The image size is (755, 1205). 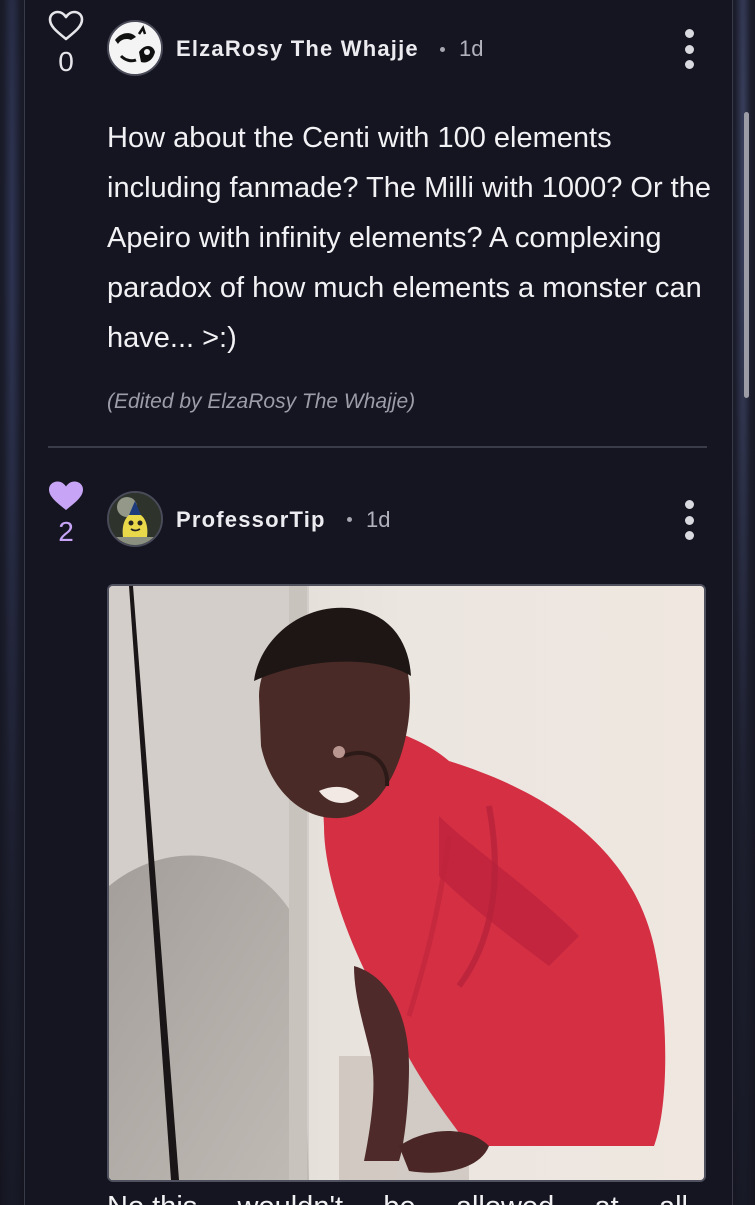 I want to click on like-count: 0, so click(x=66, y=61).